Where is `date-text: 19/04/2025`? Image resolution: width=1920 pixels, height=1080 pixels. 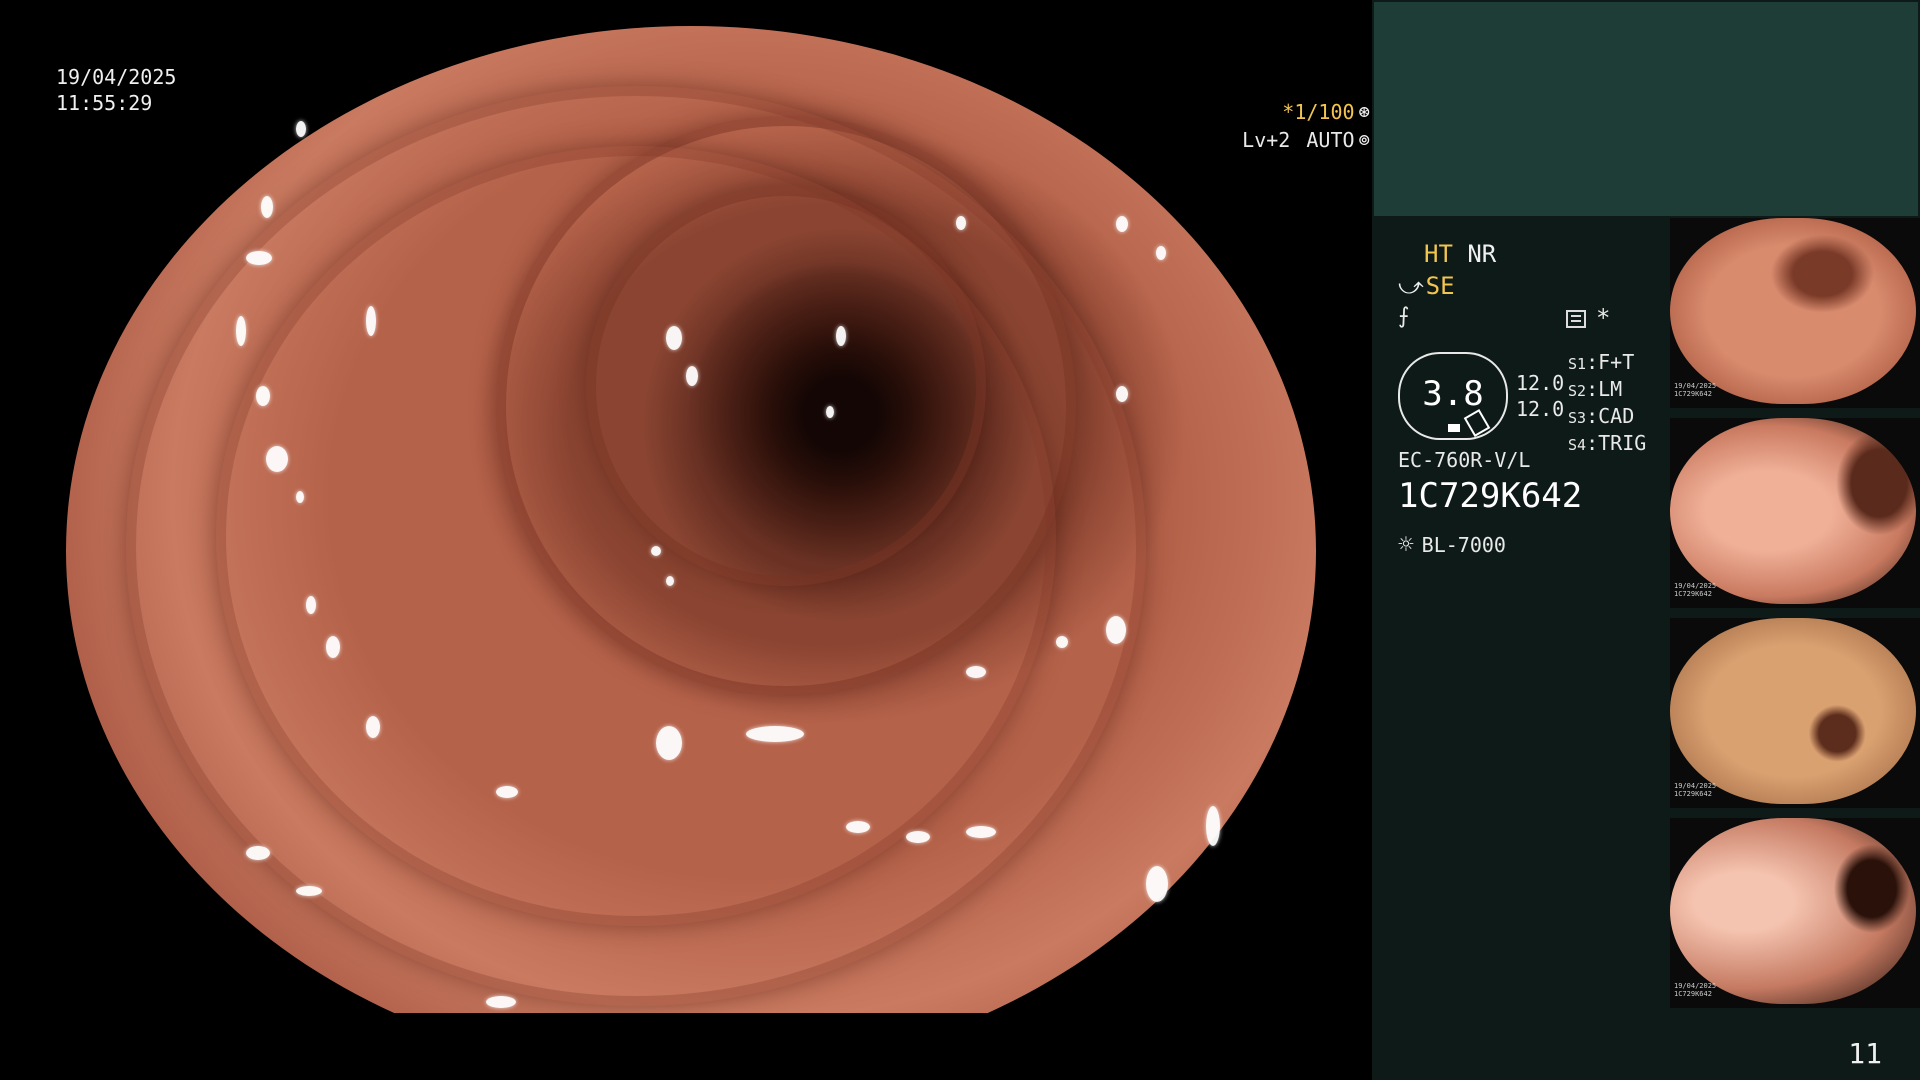 date-text: 19/04/2025 is located at coordinates (116, 77).